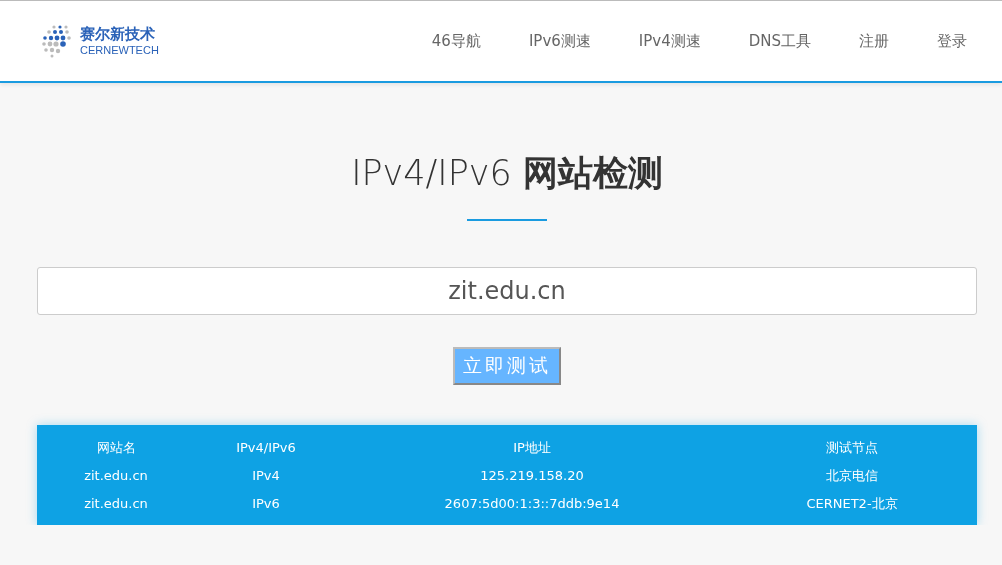 The width and height of the screenshot is (1002, 565). What do you see at coordinates (952, 41) in the screenshot?
I see `nav-link: 登录` at bounding box center [952, 41].